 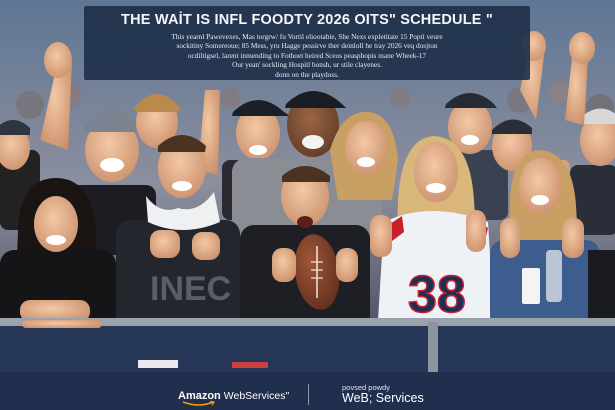 I want to click on sponsor-logo-left: Amazon WebServices", so click(x=233, y=398).